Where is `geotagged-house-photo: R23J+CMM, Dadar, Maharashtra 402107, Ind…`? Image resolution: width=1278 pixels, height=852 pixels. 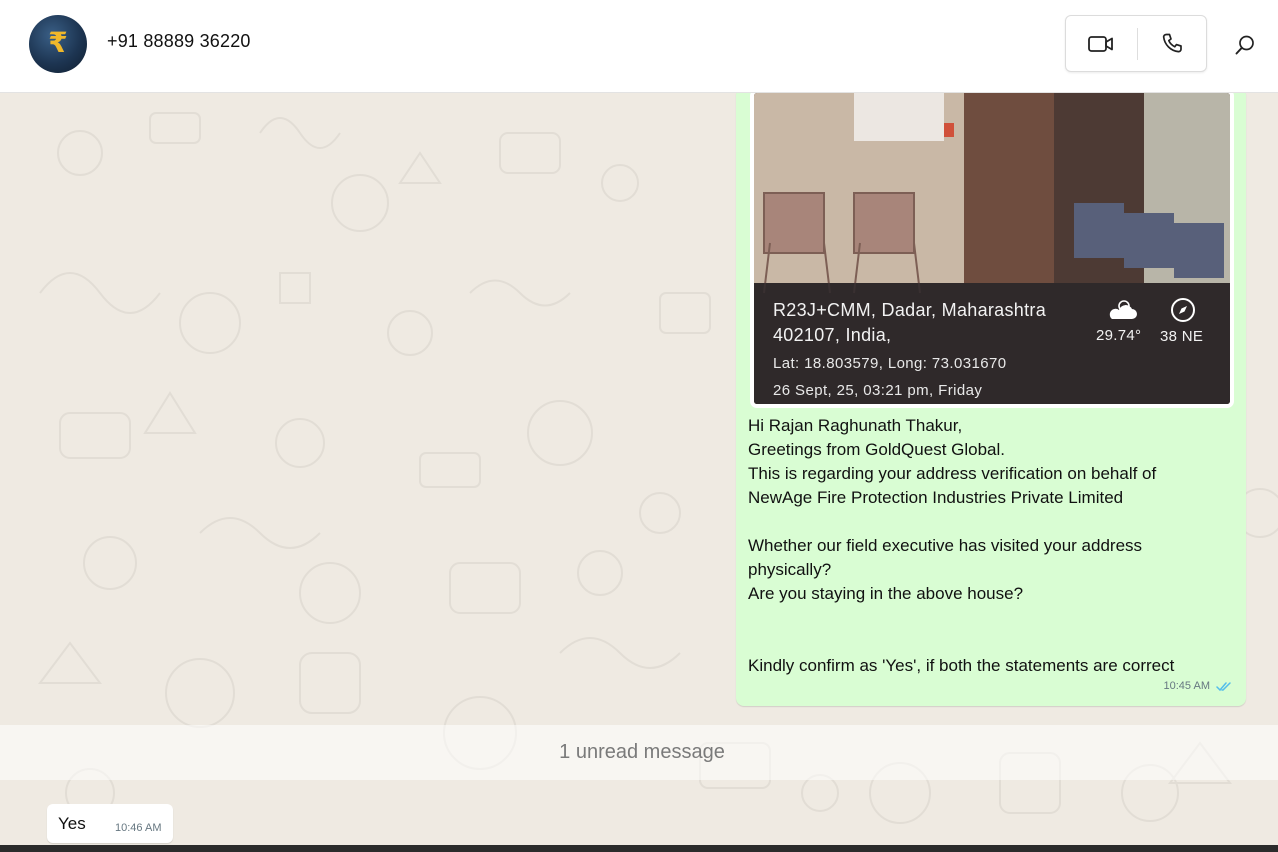 geotagged-house-photo: R23J+CMM, Dadar, Maharashtra 402107, Ind… is located at coordinates (992, 248).